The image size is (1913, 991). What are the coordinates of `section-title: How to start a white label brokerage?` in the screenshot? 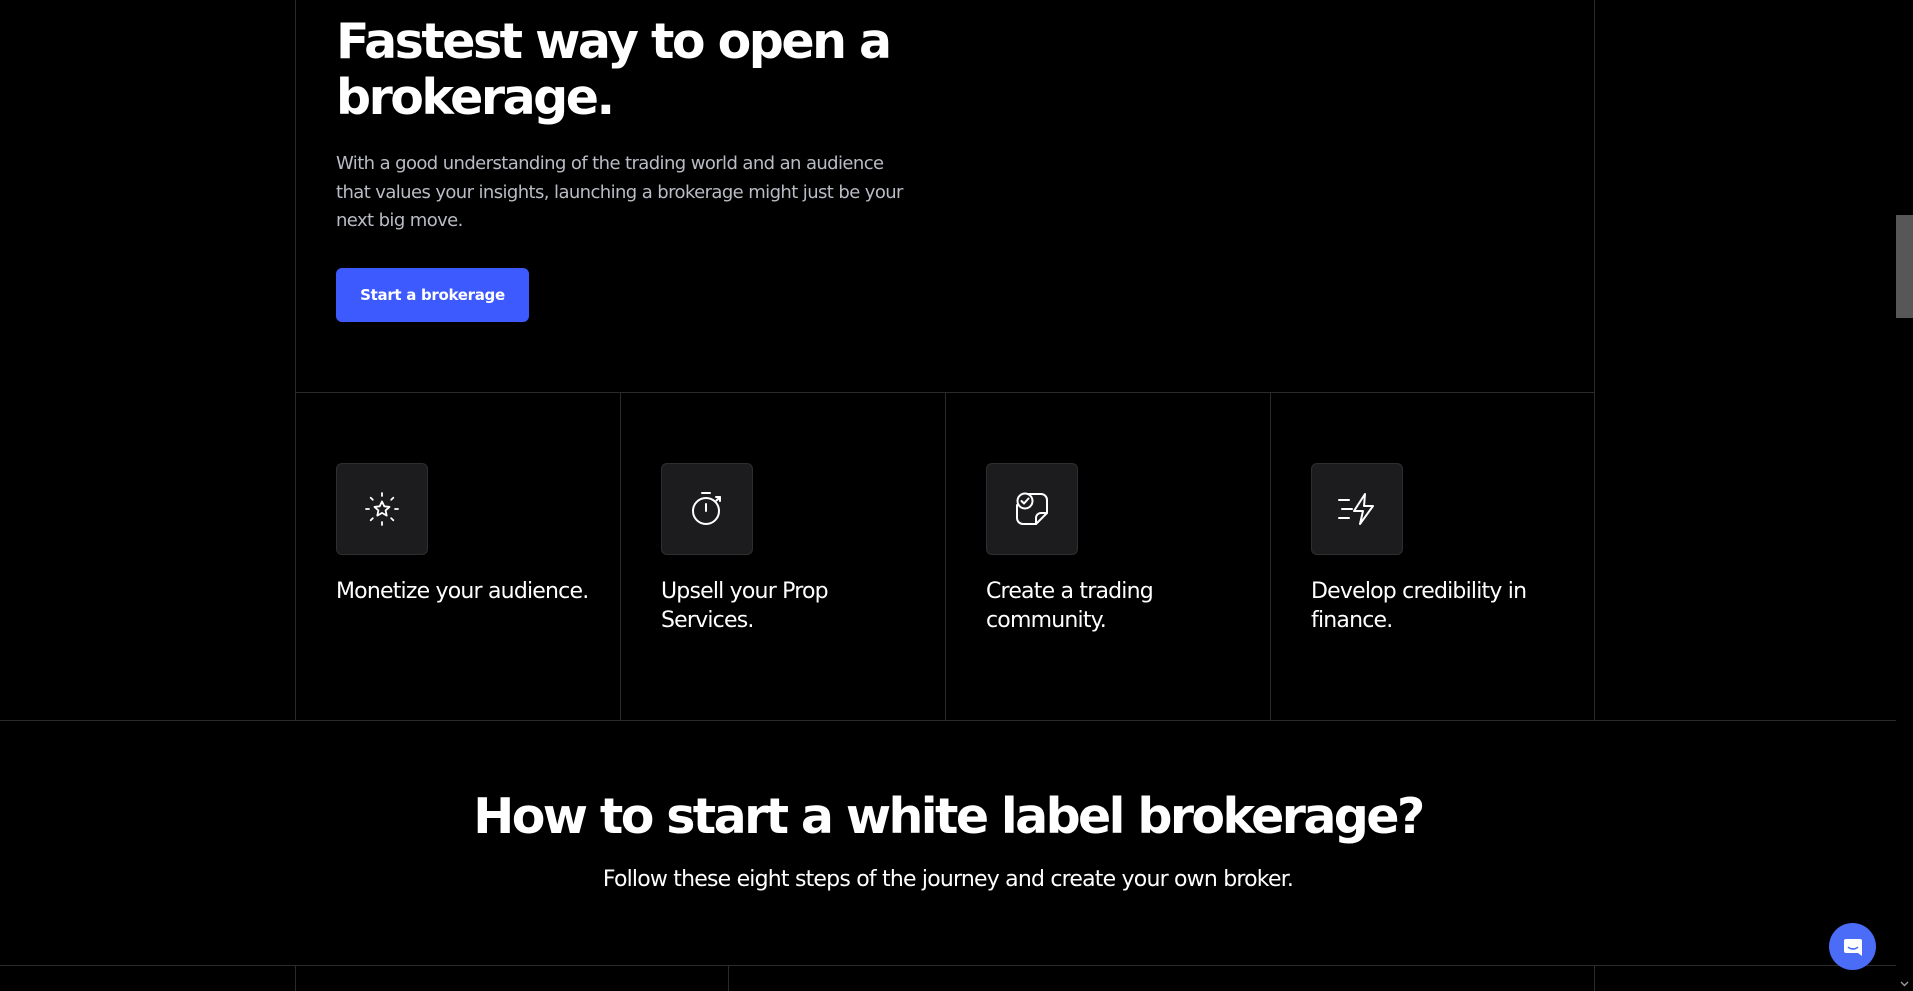 It's located at (949, 816).